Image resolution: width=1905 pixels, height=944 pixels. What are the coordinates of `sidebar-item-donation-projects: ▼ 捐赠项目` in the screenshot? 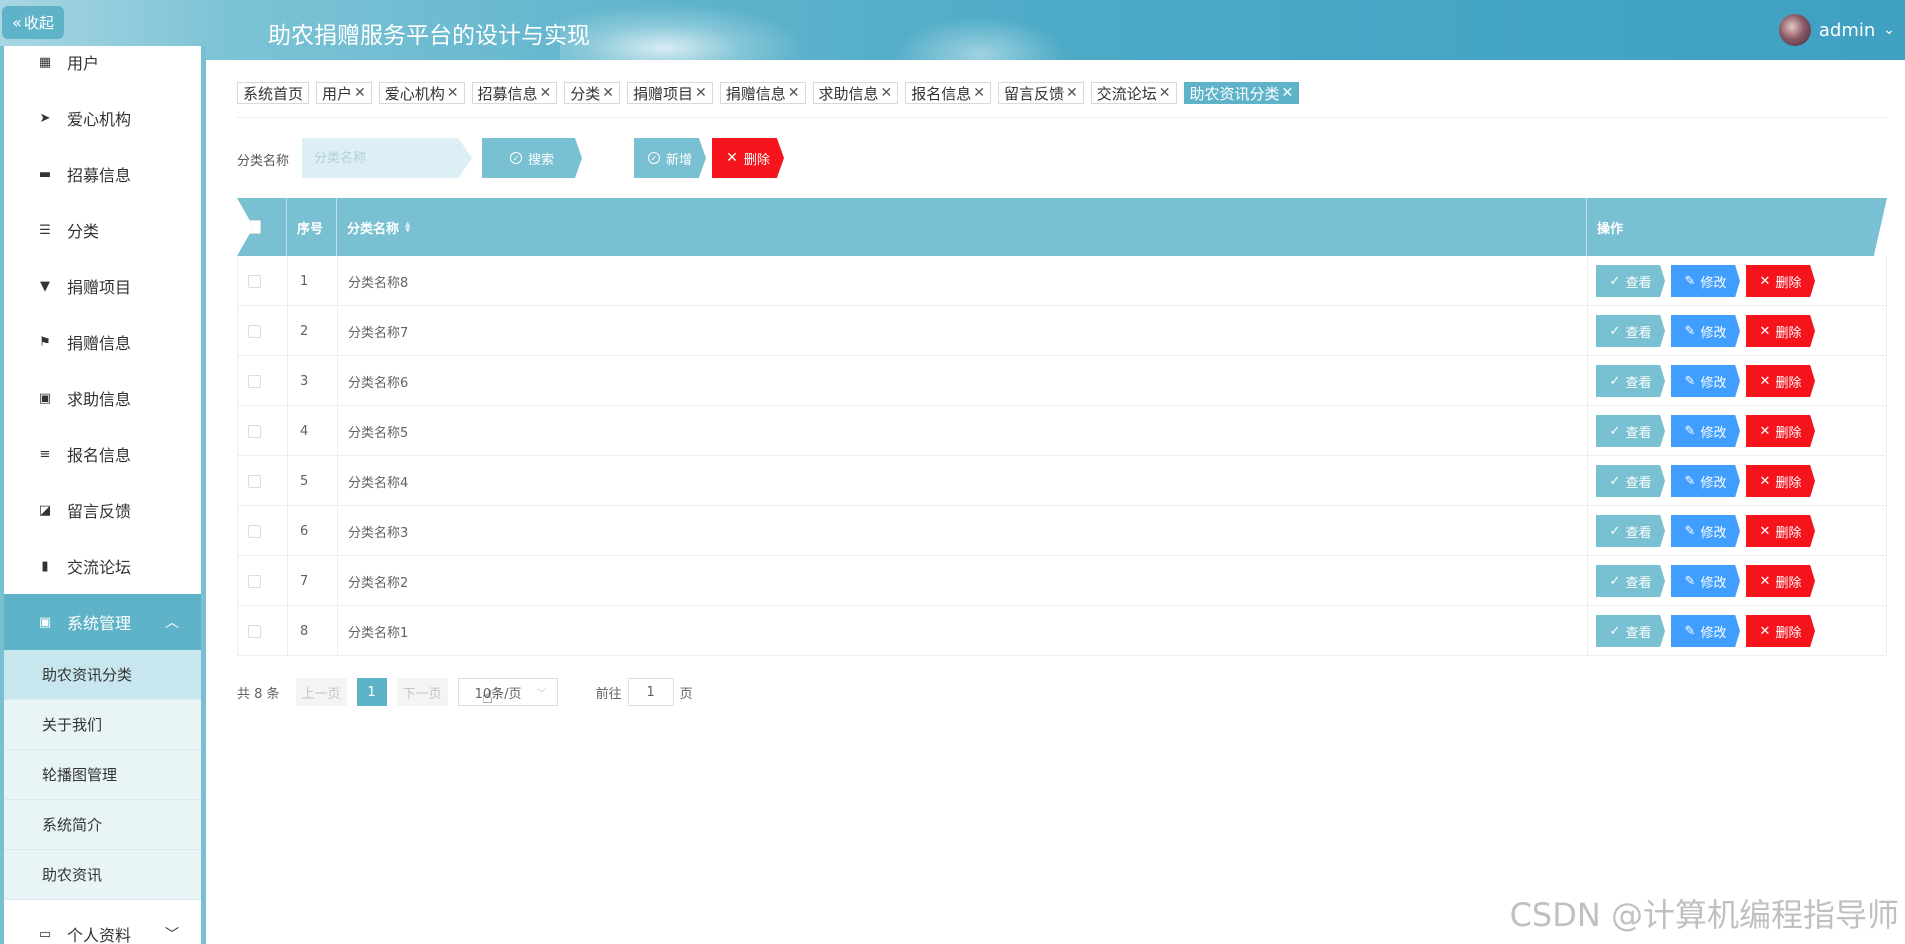 It's located at (102, 286).